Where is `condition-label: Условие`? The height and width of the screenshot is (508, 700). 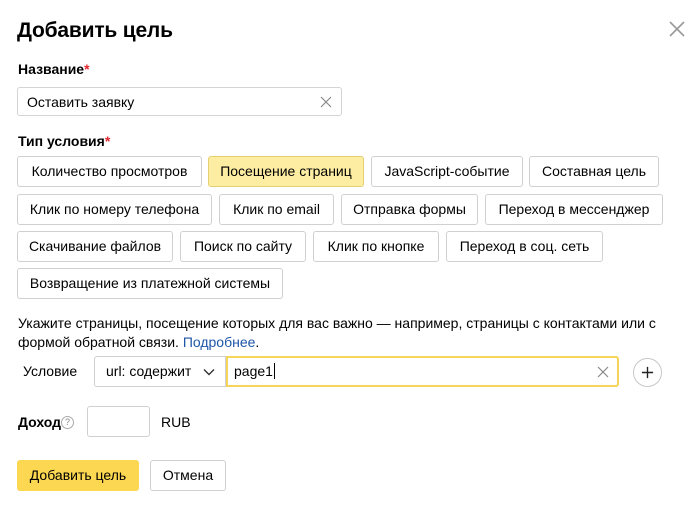
condition-label: Условие is located at coordinates (50, 371).